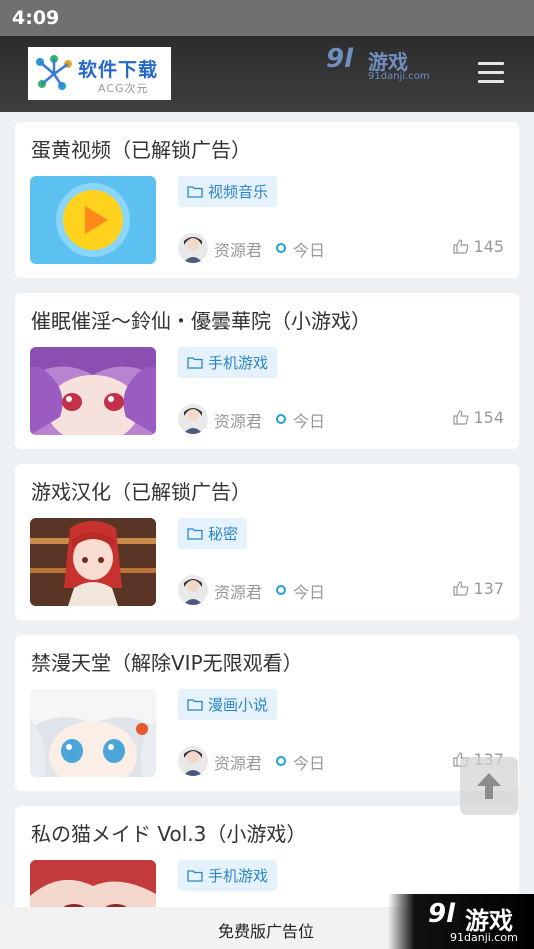 This screenshot has width=534, height=949. What do you see at coordinates (491, 73) in the screenshot?
I see `hamburger-menu-icon` at bounding box center [491, 73].